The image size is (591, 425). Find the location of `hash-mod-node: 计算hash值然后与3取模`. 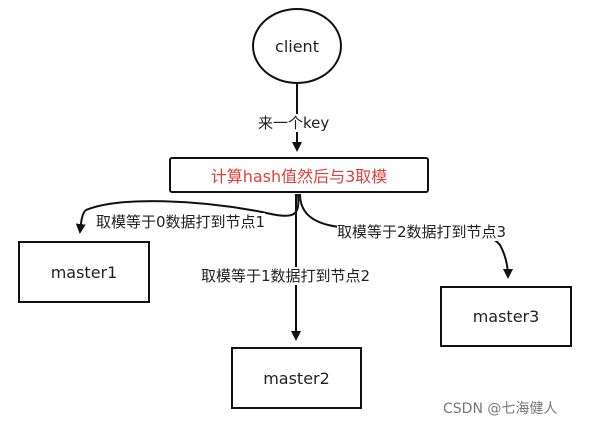

hash-mod-node: 计算hash值然后与3取模 is located at coordinates (299, 175).